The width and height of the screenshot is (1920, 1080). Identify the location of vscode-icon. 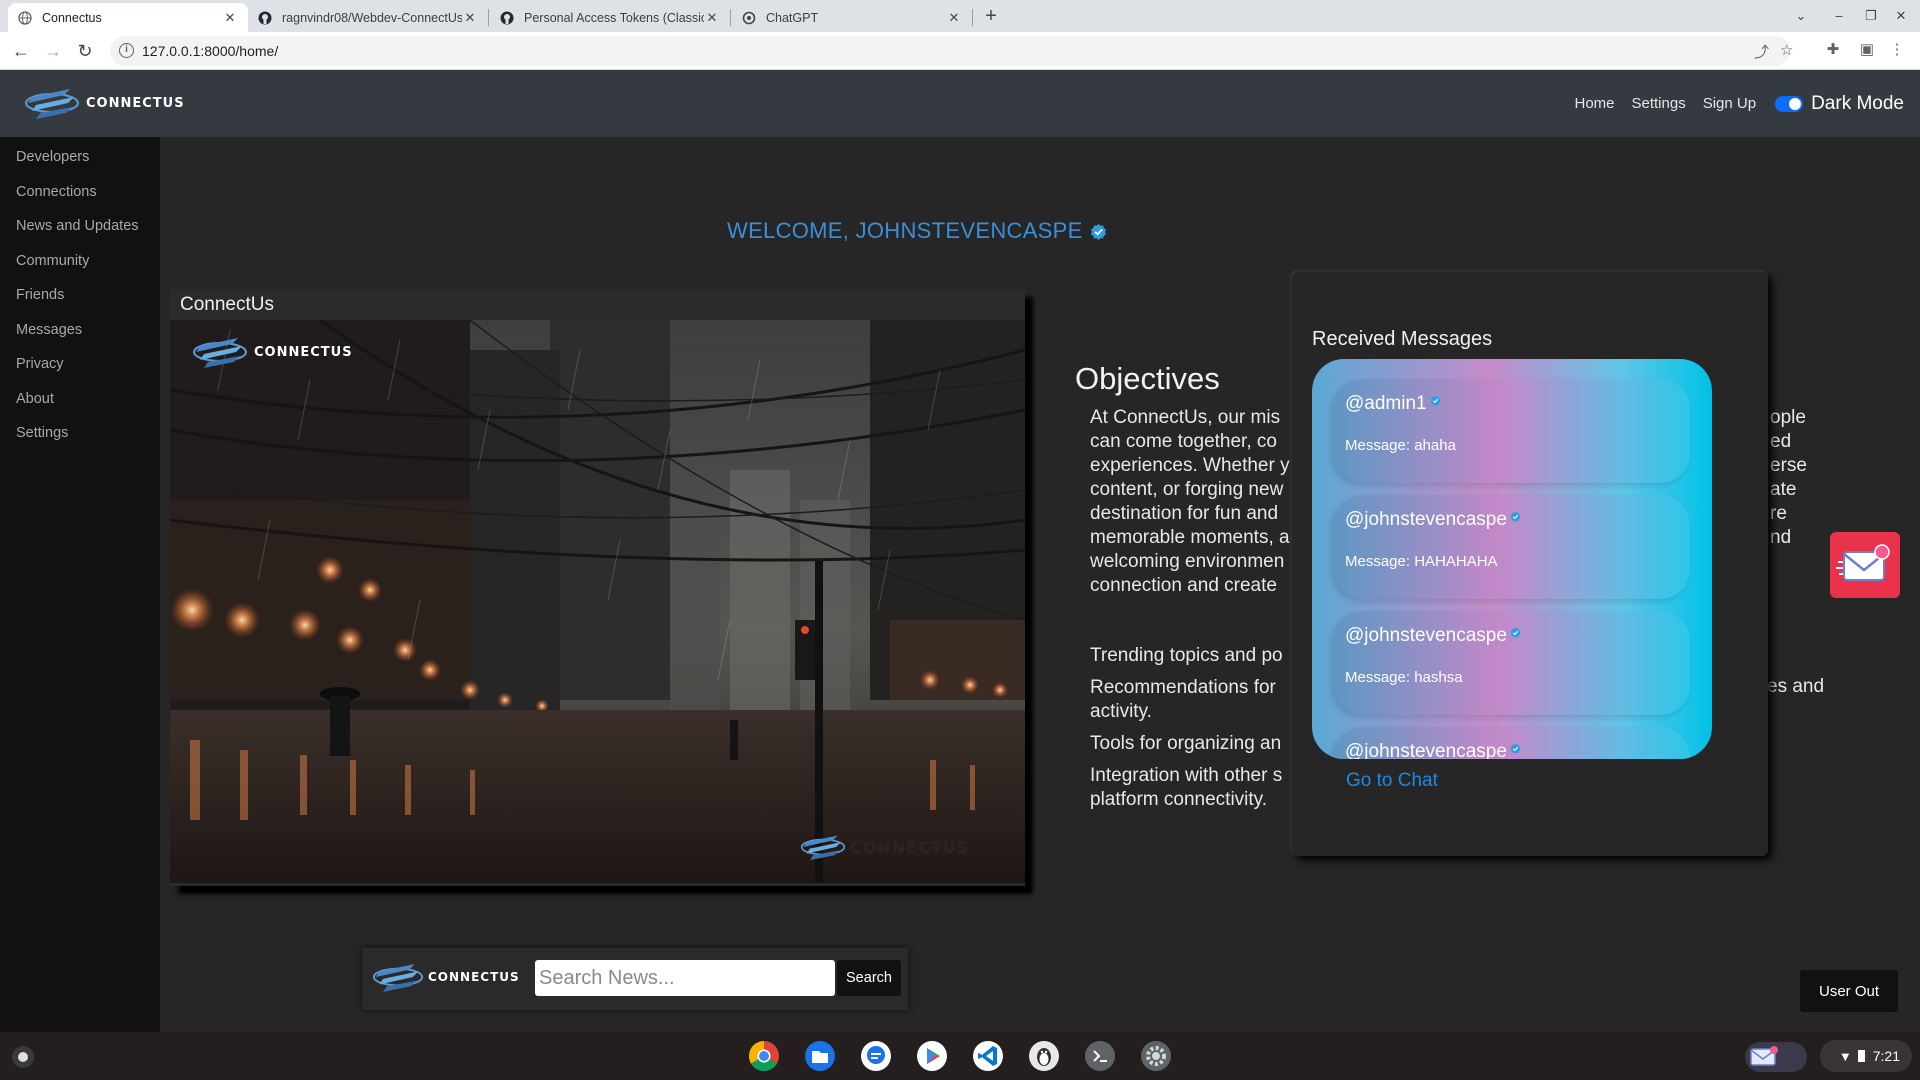
(988, 1056).